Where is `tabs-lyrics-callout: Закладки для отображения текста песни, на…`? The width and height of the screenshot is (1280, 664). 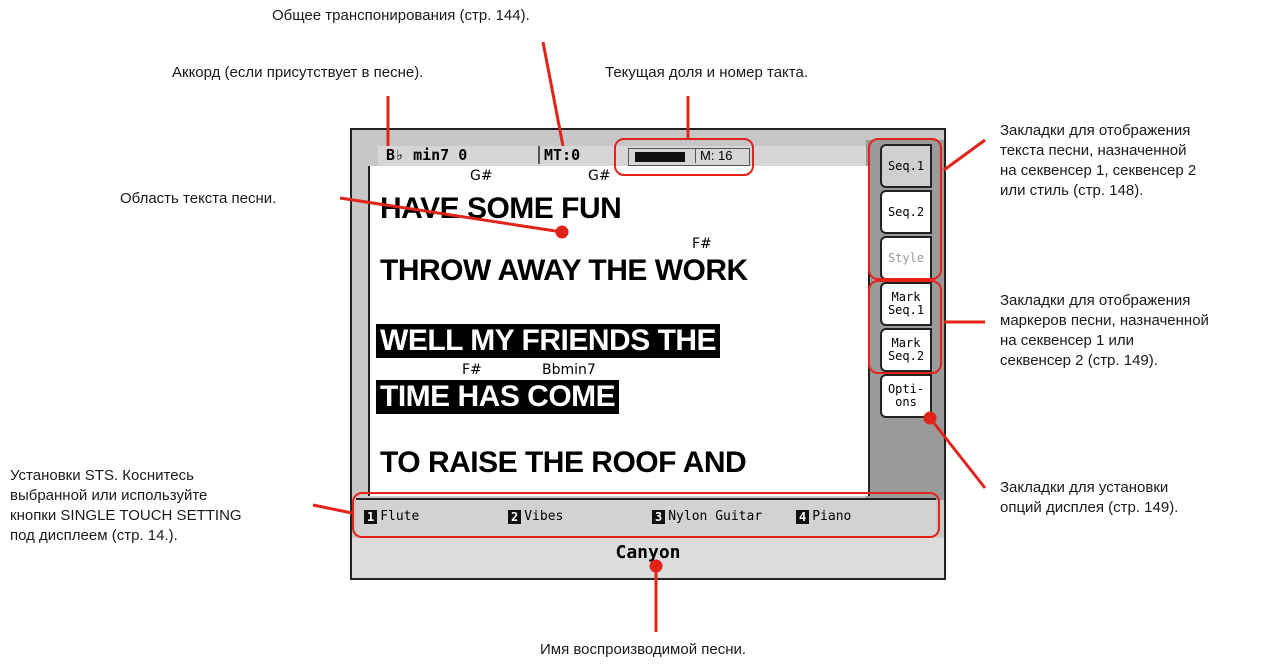 tabs-lyrics-callout: Закладки для отображения текста песни, на… is located at coordinates (1098, 160).